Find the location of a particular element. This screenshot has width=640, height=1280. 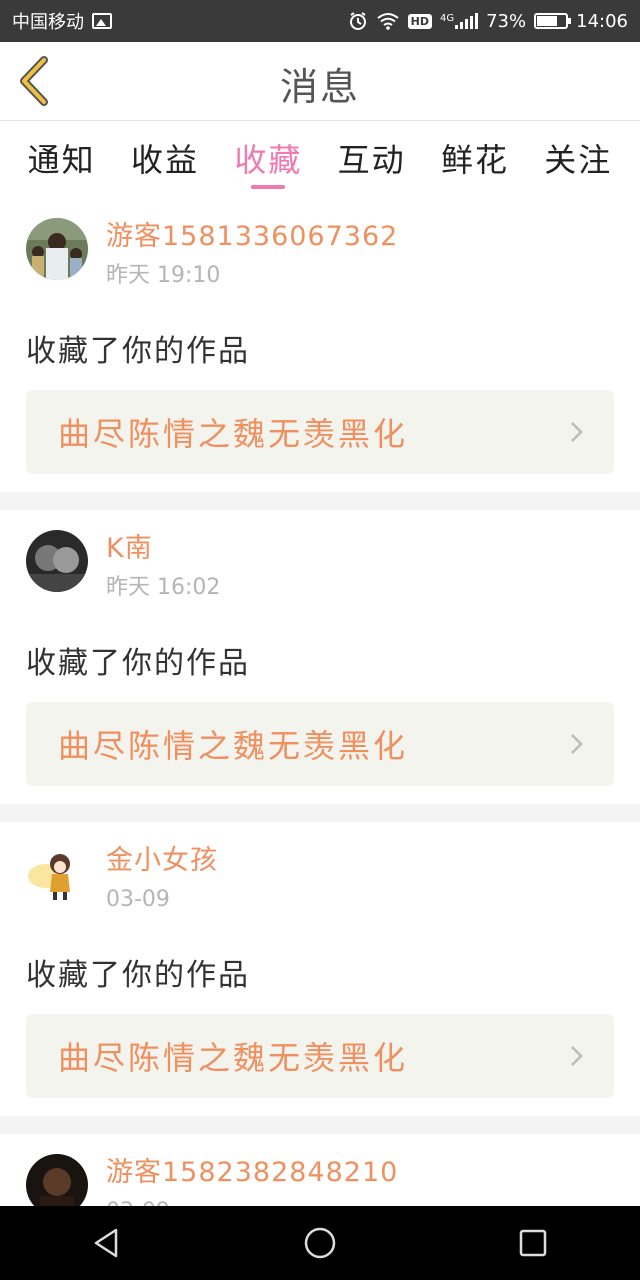

user-name: 游客1581336067362 is located at coordinates (252, 237).